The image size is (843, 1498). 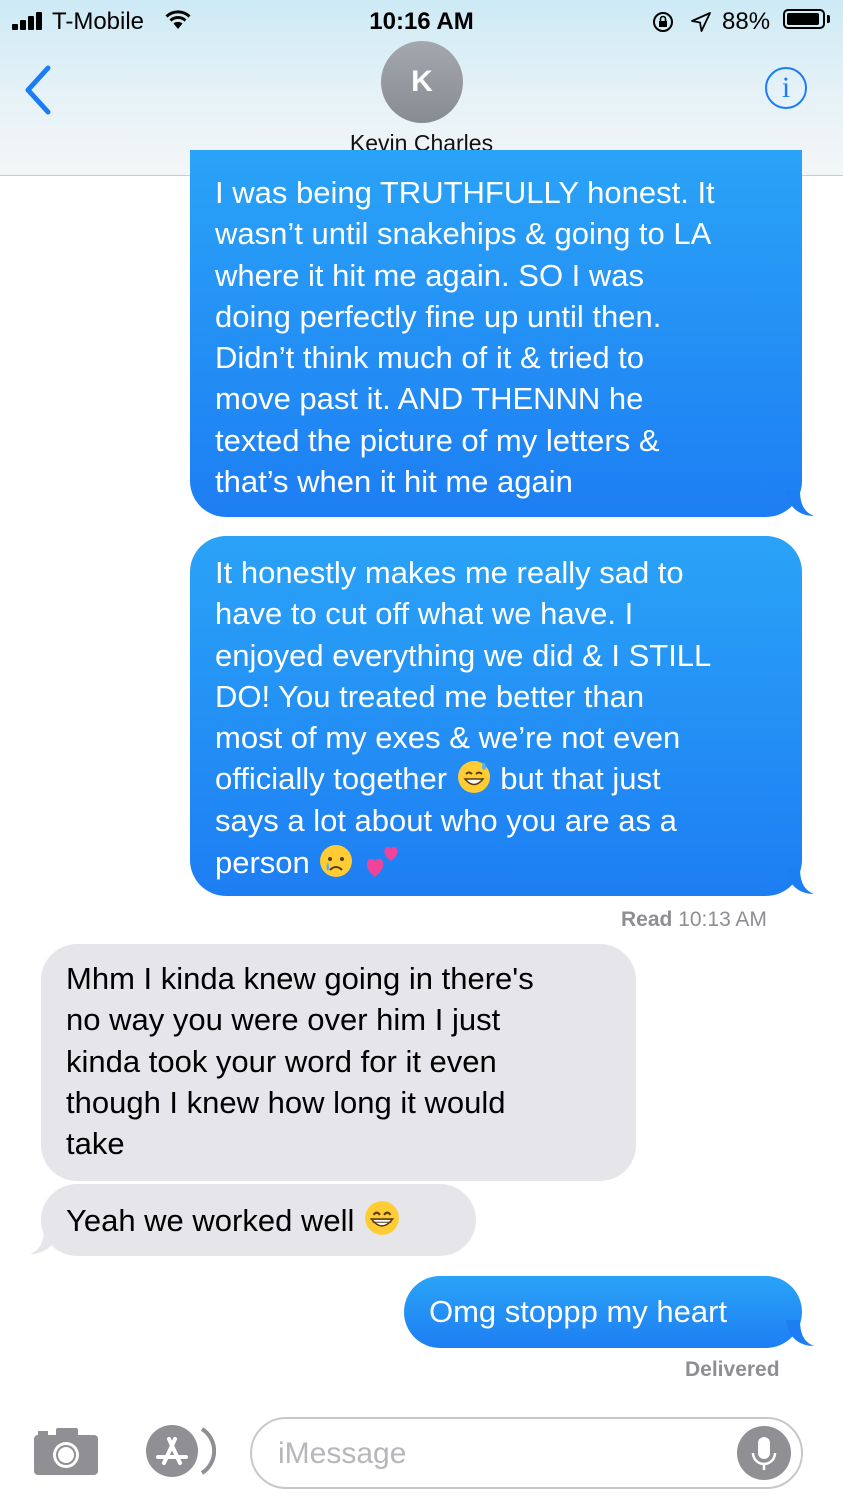 What do you see at coordinates (603, 1312) in the screenshot?
I see `sent-message-bubble: Omg stoppp my heart` at bounding box center [603, 1312].